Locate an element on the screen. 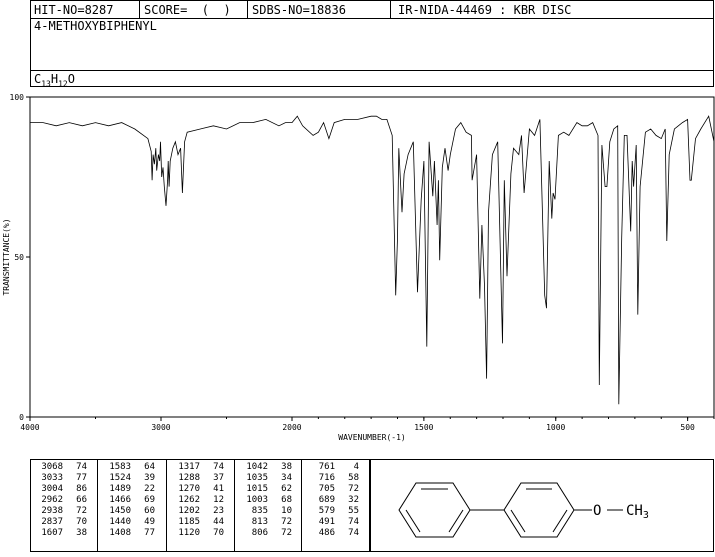 The width and height of the screenshot is (715, 557). peak-wavenumber: 813 is located at coordinates (259, 522).